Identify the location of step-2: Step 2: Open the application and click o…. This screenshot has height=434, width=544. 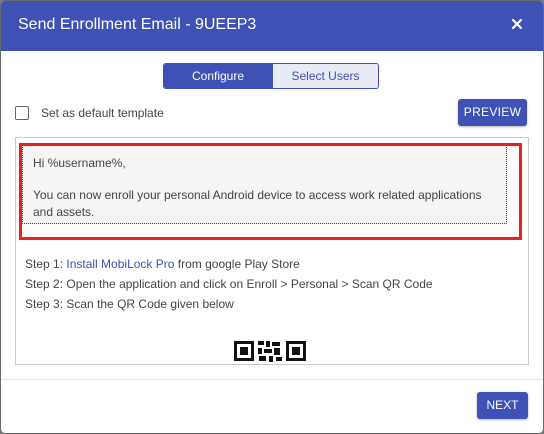
(229, 284).